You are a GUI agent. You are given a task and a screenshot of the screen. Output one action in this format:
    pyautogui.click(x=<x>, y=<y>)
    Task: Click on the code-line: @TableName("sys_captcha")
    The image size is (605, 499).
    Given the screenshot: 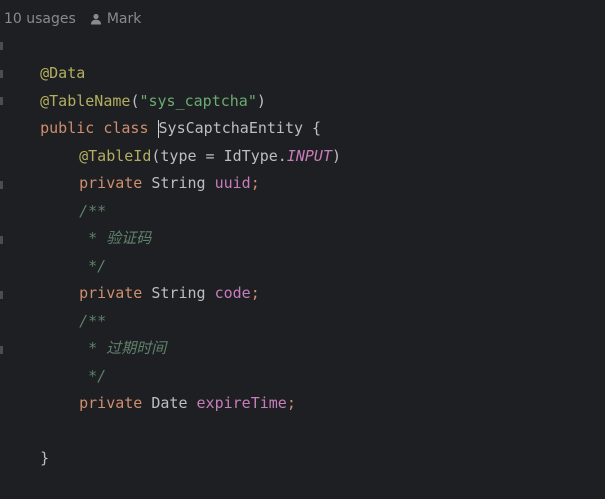 What is the action you would take?
    pyautogui.click(x=135, y=85)
    